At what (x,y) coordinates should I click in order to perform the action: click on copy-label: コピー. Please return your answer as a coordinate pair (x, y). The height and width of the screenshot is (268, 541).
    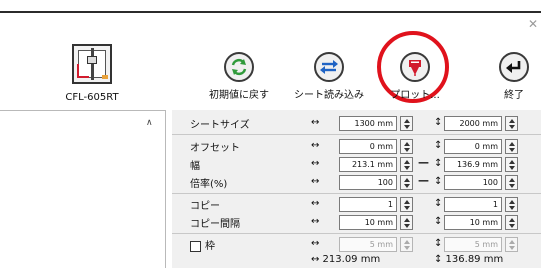
    Looking at the image, I should click on (205, 206).